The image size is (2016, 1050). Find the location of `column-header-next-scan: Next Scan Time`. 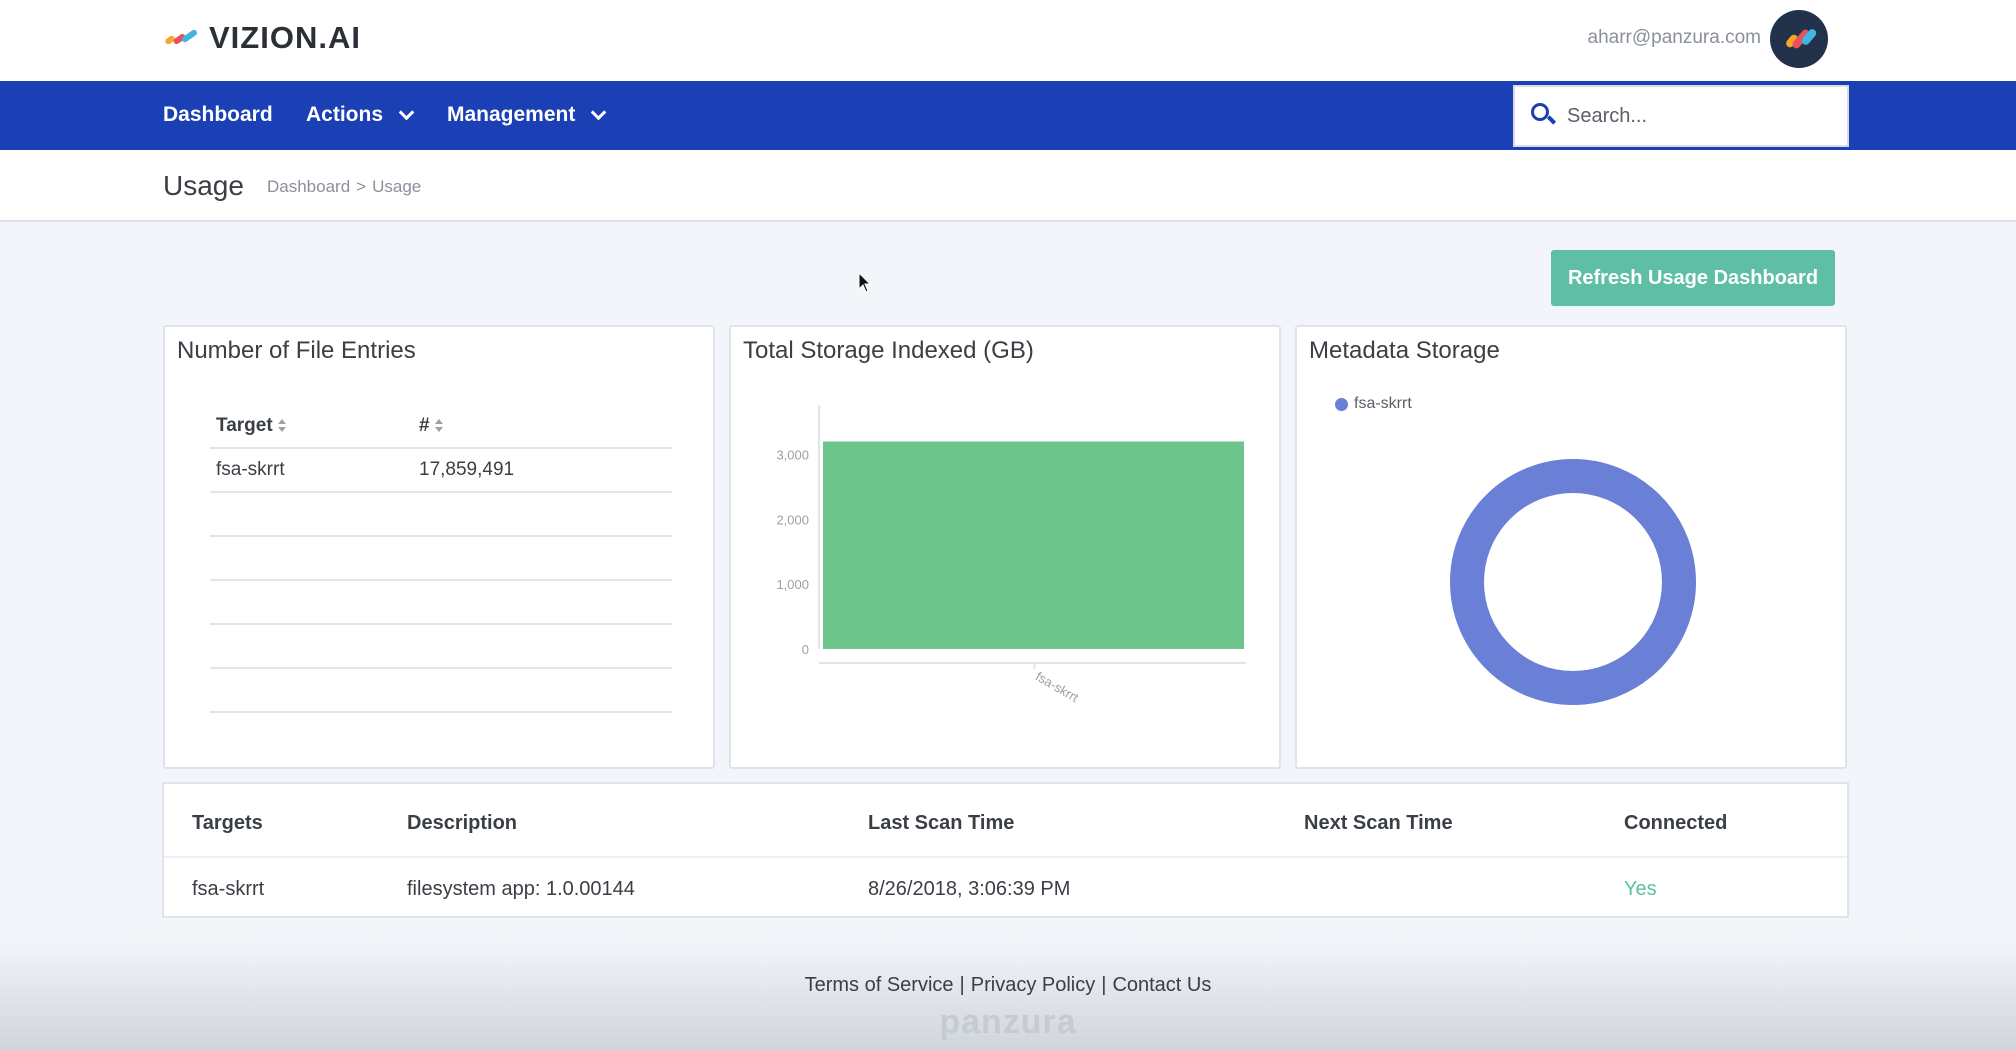

column-header-next-scan: Next Scan Time is located at coordinates (1378, 823).